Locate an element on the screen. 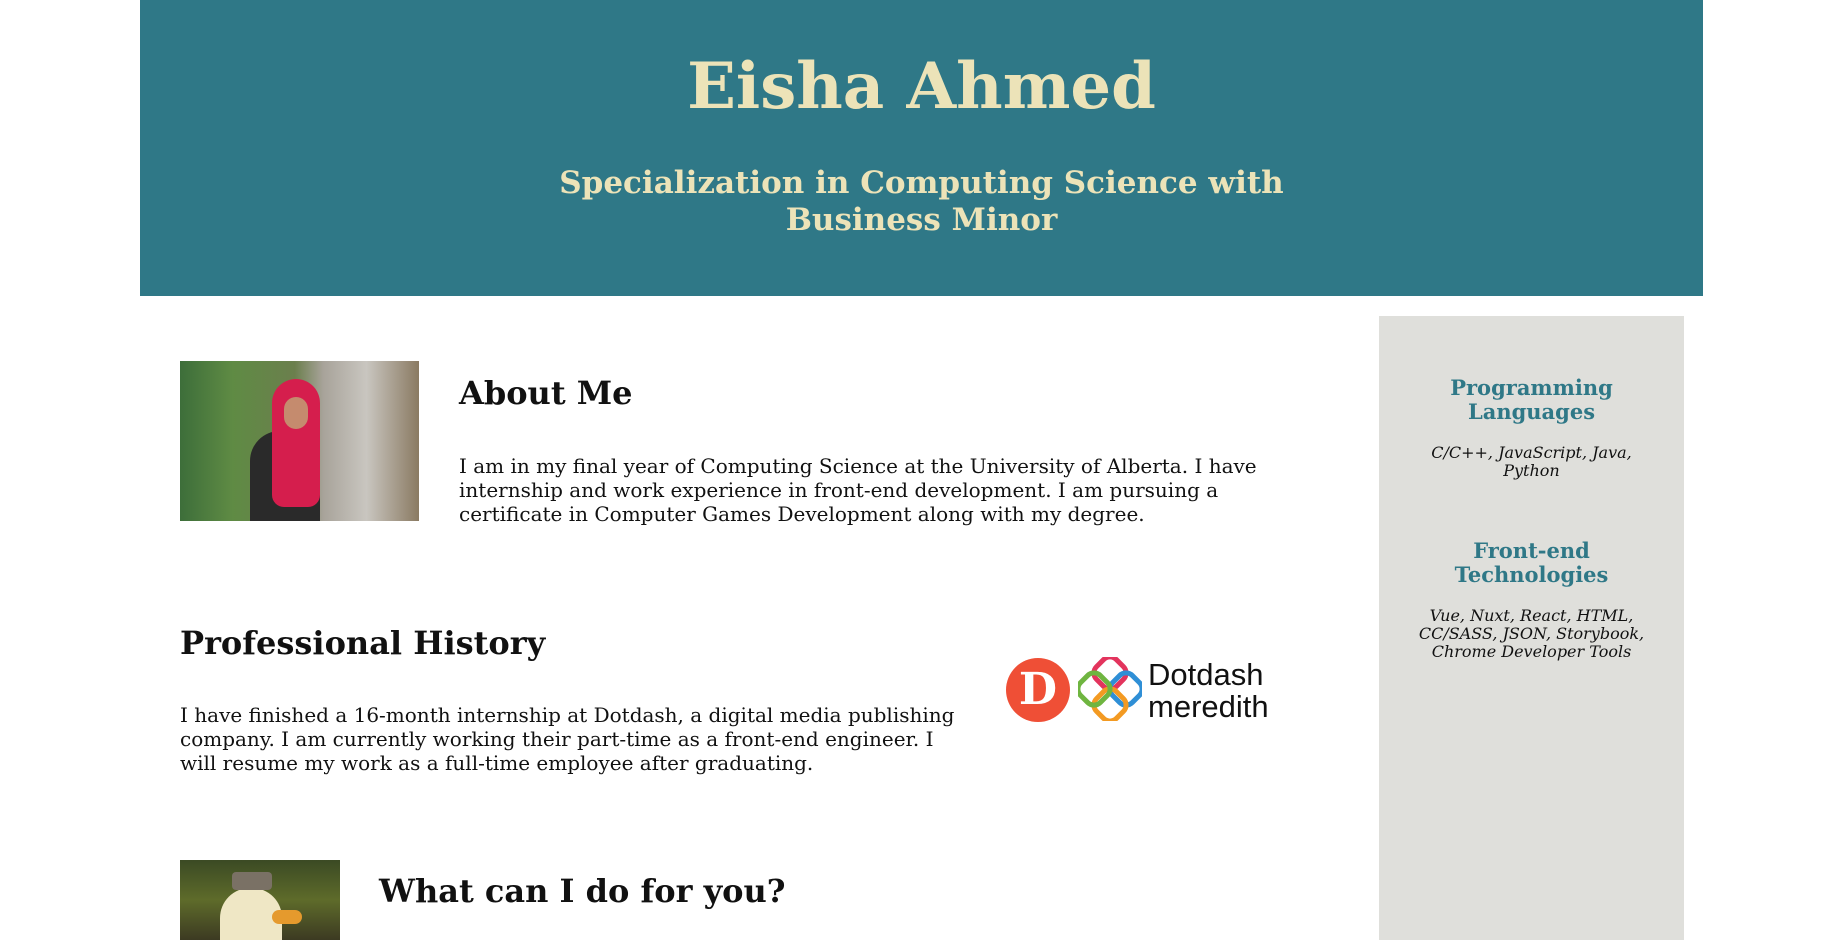 The image size is (1839, 940). programming-languages-title: Programming Languages is located at coordinates (1531, 400).